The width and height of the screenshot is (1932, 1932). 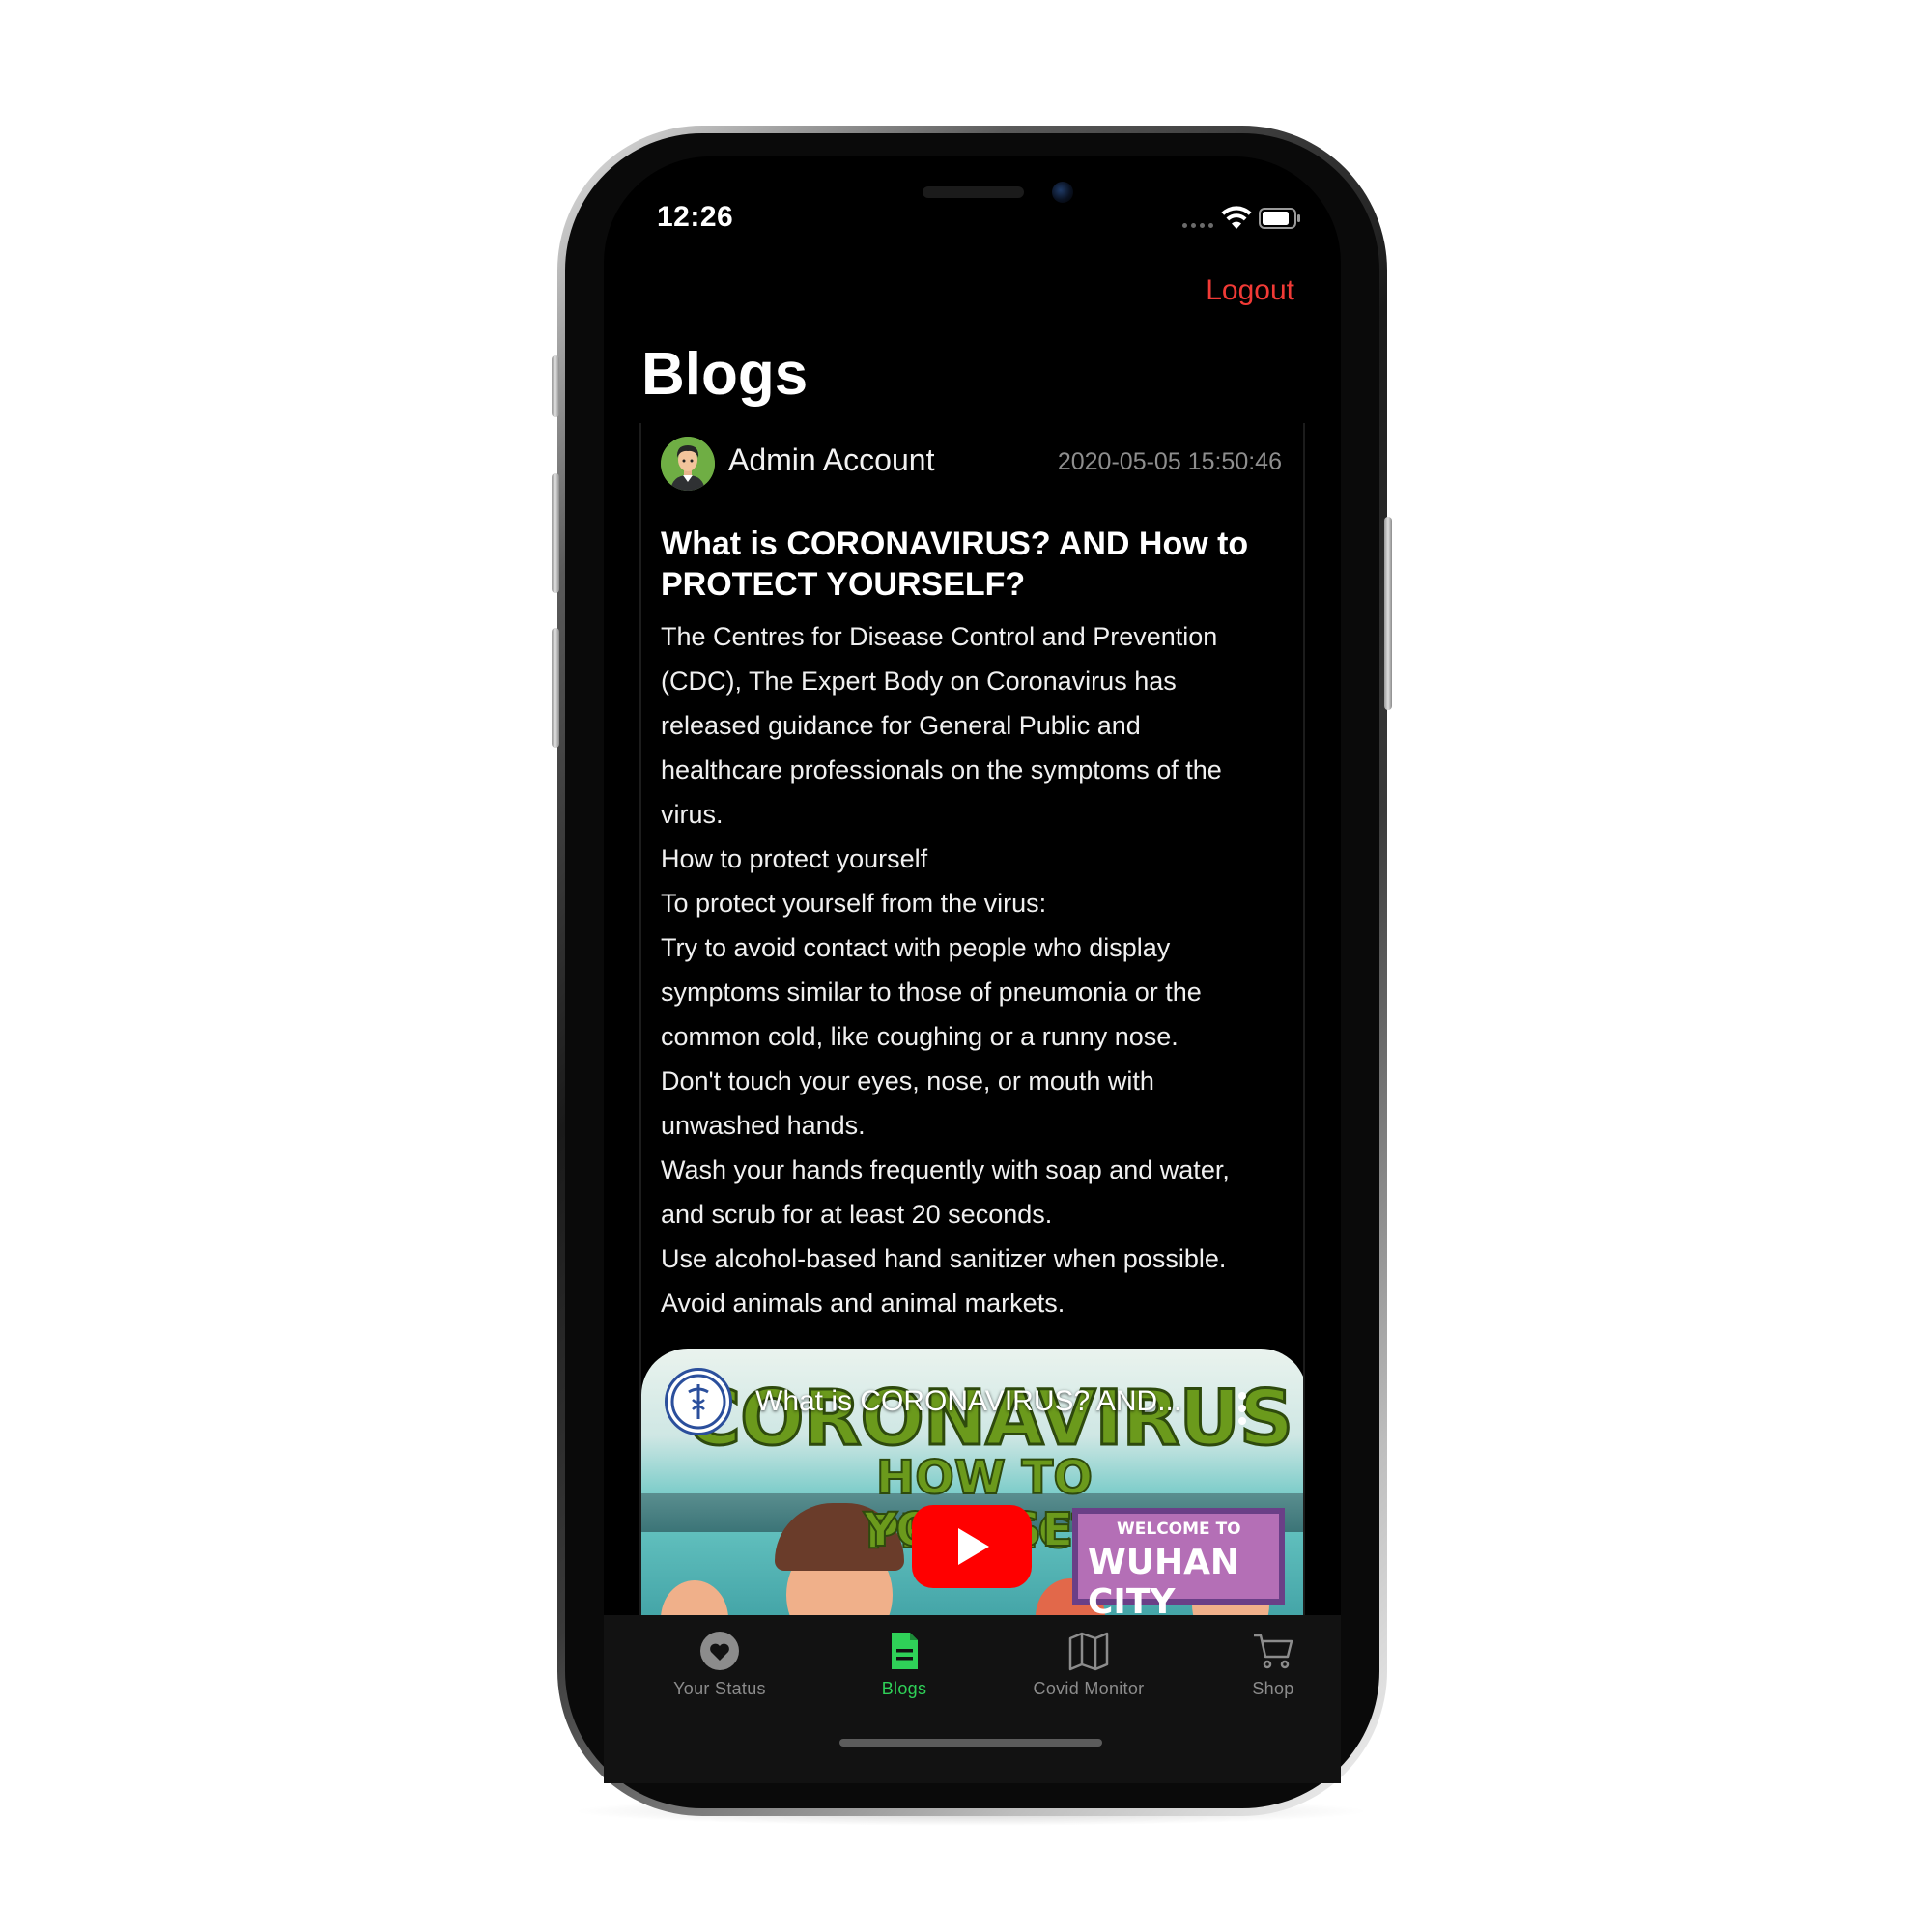 What do you see at coordinates (1236, 217) in the screenshot?
I see `wifi-icon` at bounding box center [1236, 217].